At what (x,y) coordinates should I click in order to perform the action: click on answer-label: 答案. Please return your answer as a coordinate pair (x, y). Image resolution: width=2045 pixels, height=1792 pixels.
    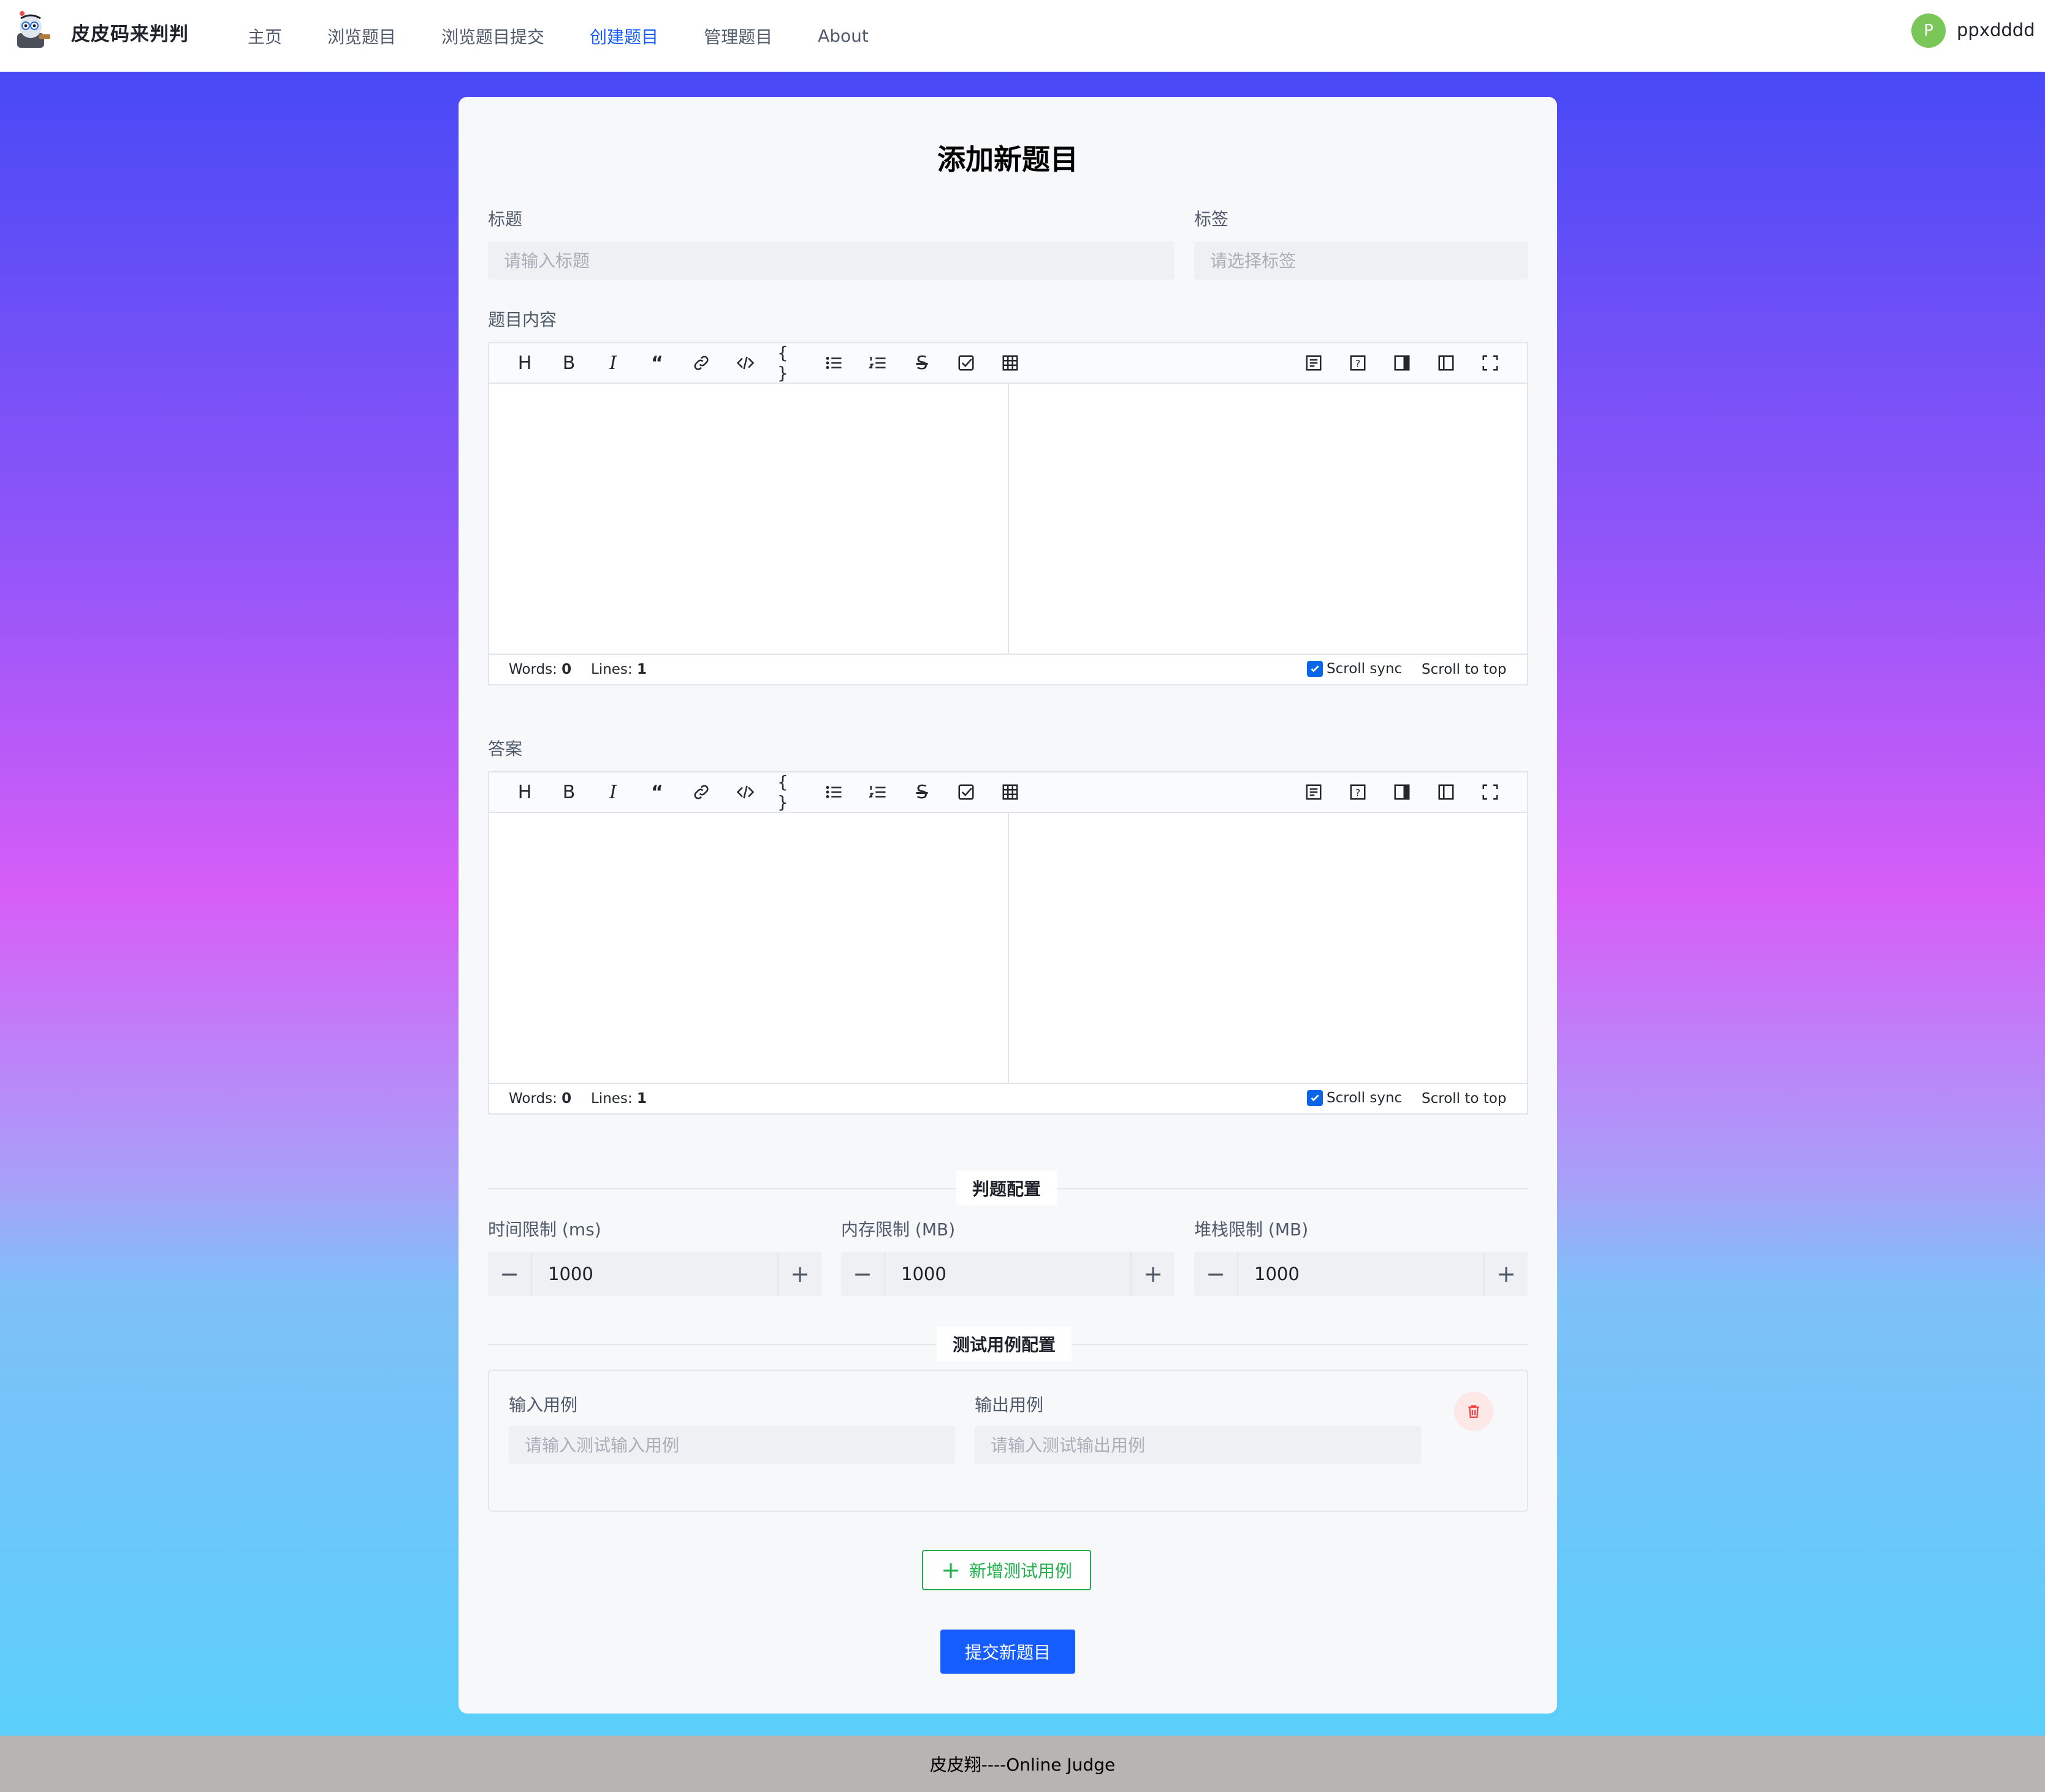
    Looking at the image, I should click on (506, 749).